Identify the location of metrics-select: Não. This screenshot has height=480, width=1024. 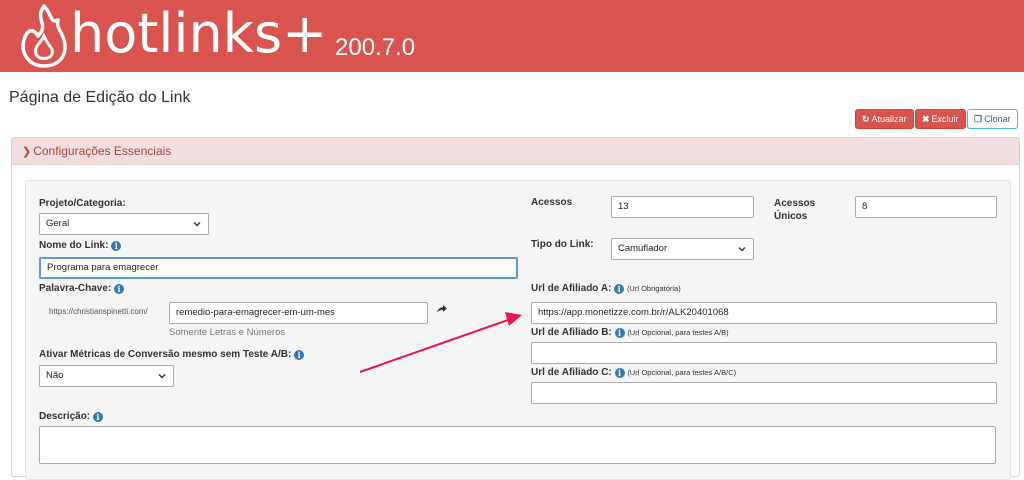
(106, 376).